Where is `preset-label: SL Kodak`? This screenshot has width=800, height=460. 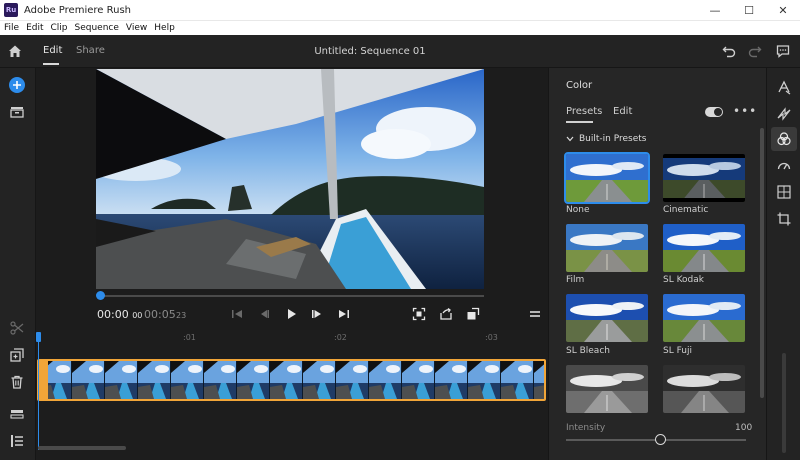 preset-label: SL Kodak is located at coordinates (683, 280).